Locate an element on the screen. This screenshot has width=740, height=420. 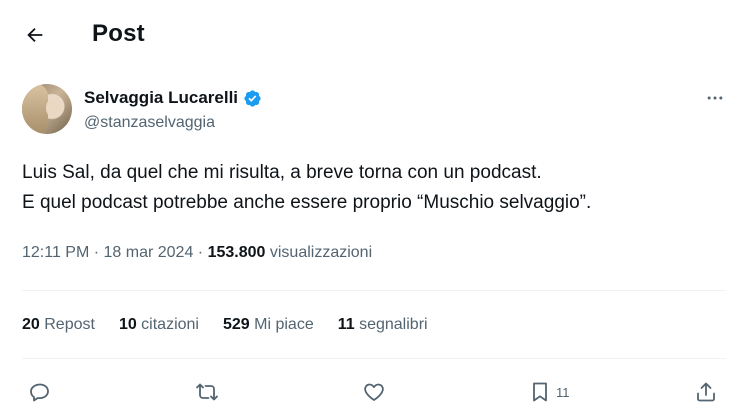
back-button is located at coordinates (35, 35).